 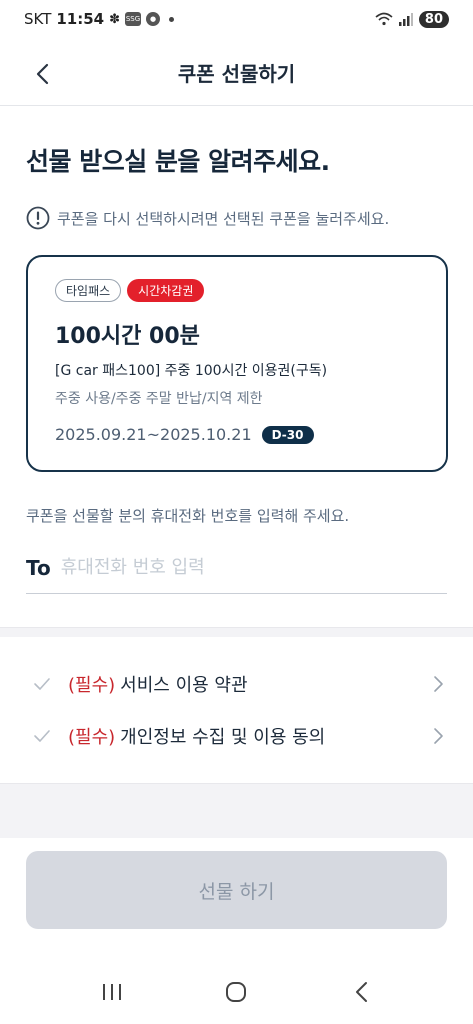 I want to click on app-header: 쿠폰 선물하기, so click(x=236, y=73).